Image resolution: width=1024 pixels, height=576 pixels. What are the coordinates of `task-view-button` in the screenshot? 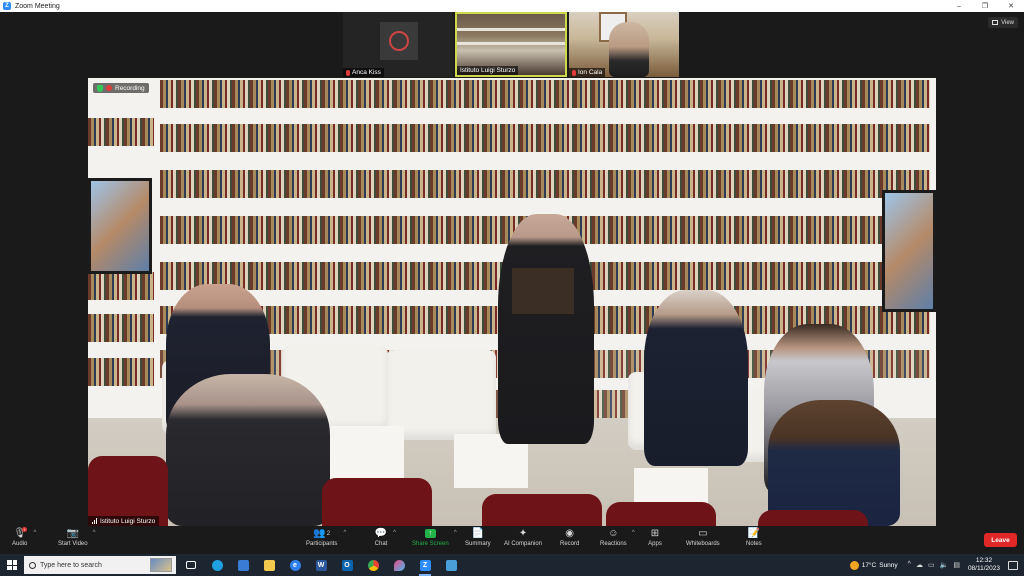 It's located at (191, 565).